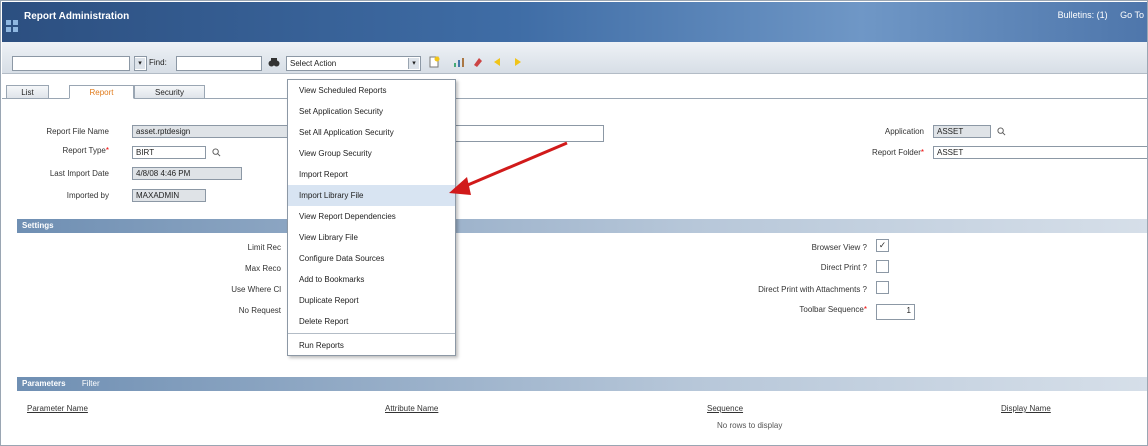  I want to click on application-label: Application, so click(904, 131).